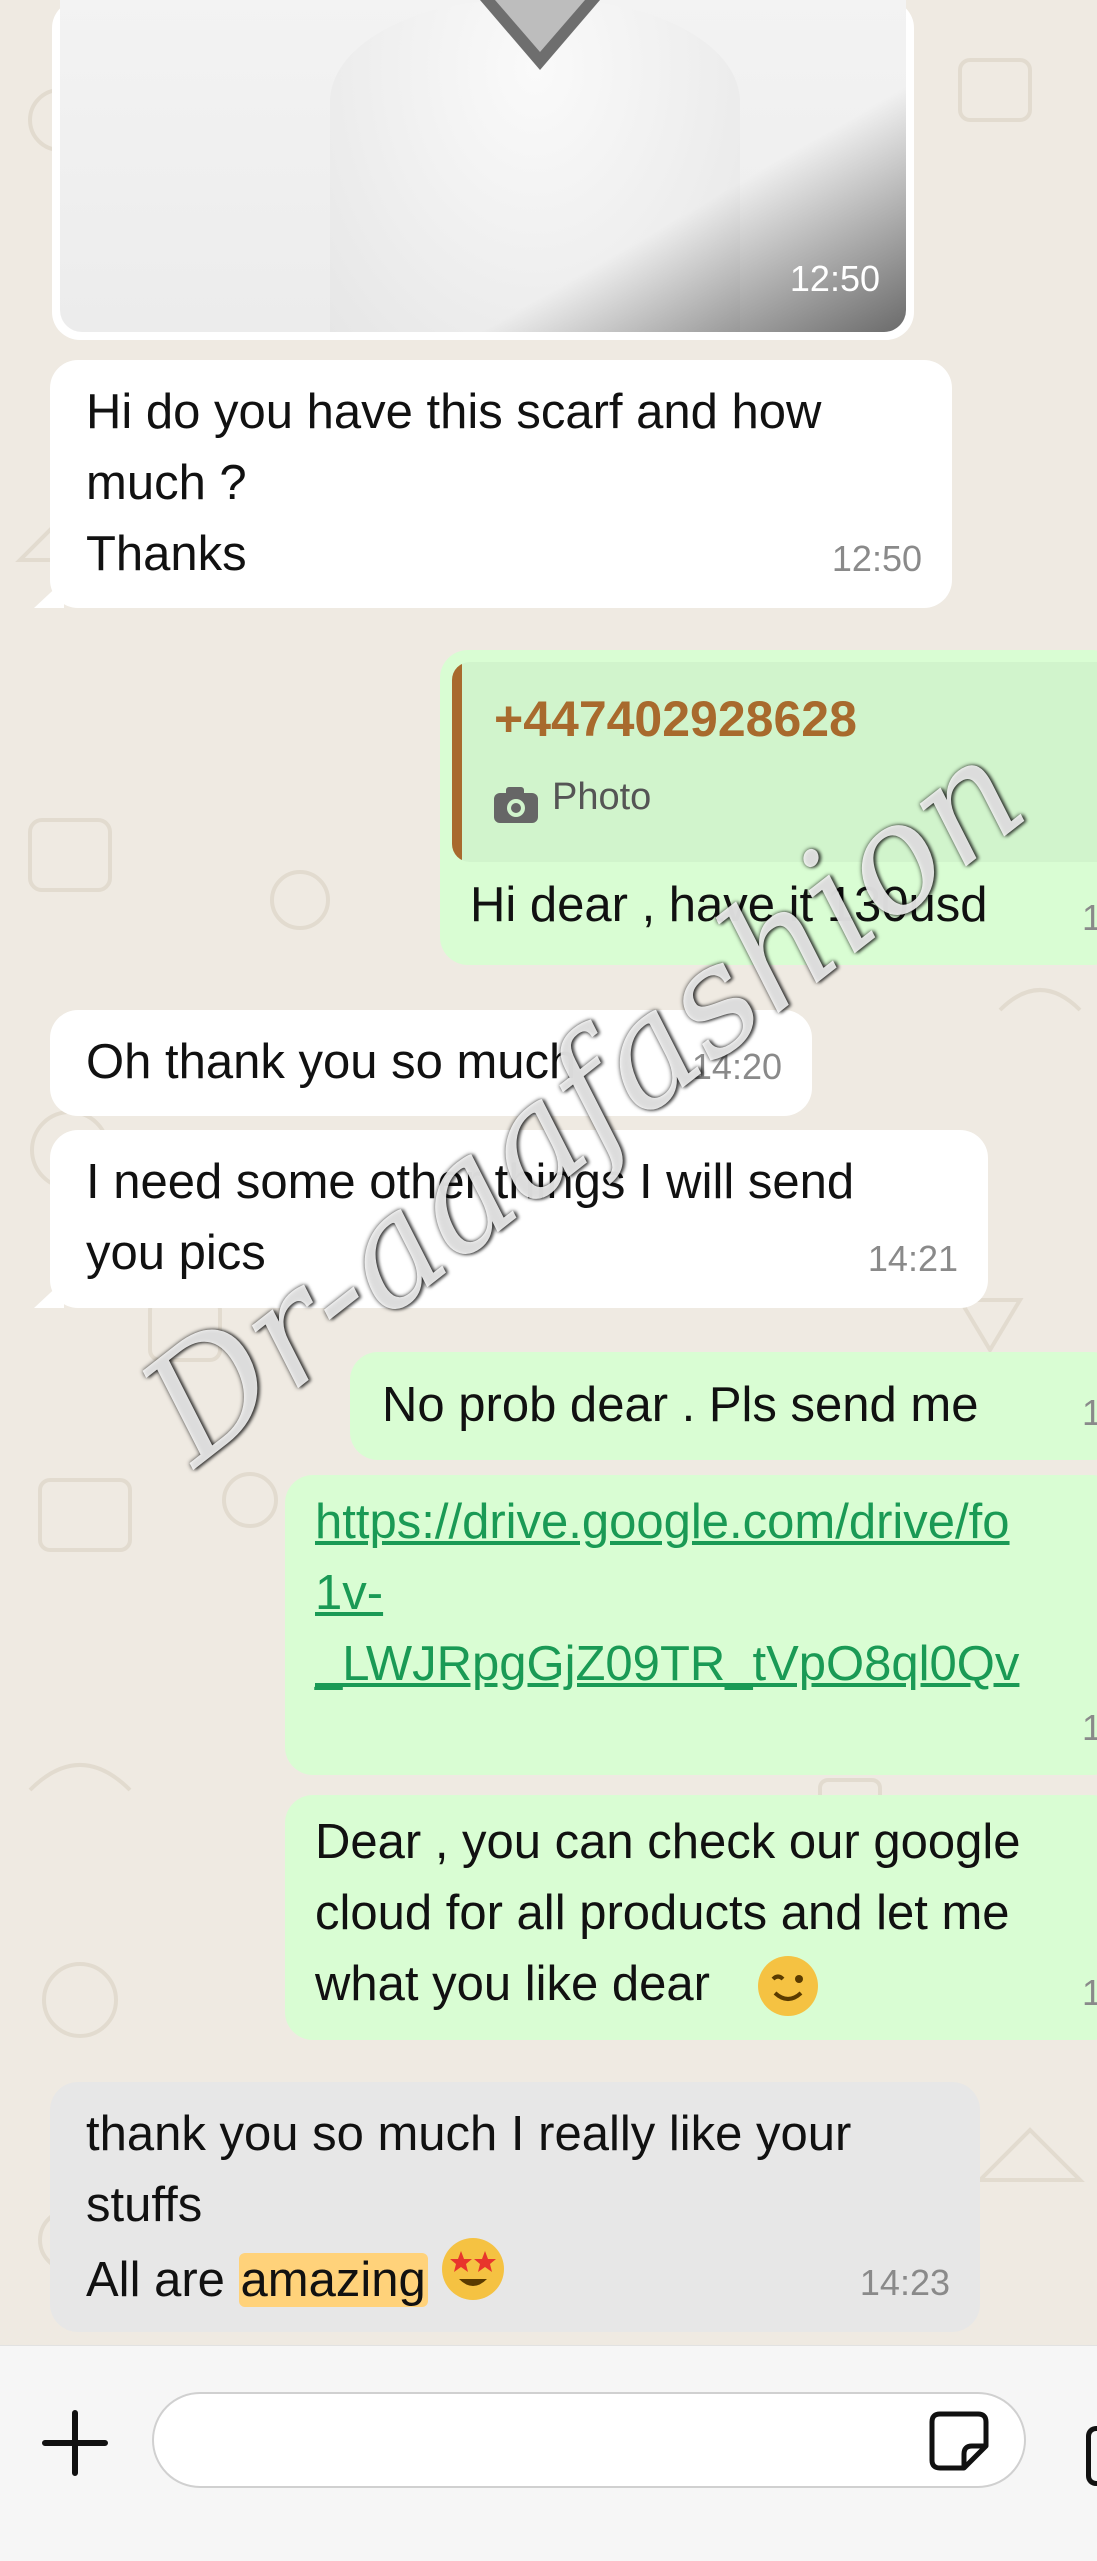 The width and height of the screenshot is (1097, 2561). I want to click on message-line: you pics, so click(176, 1253).